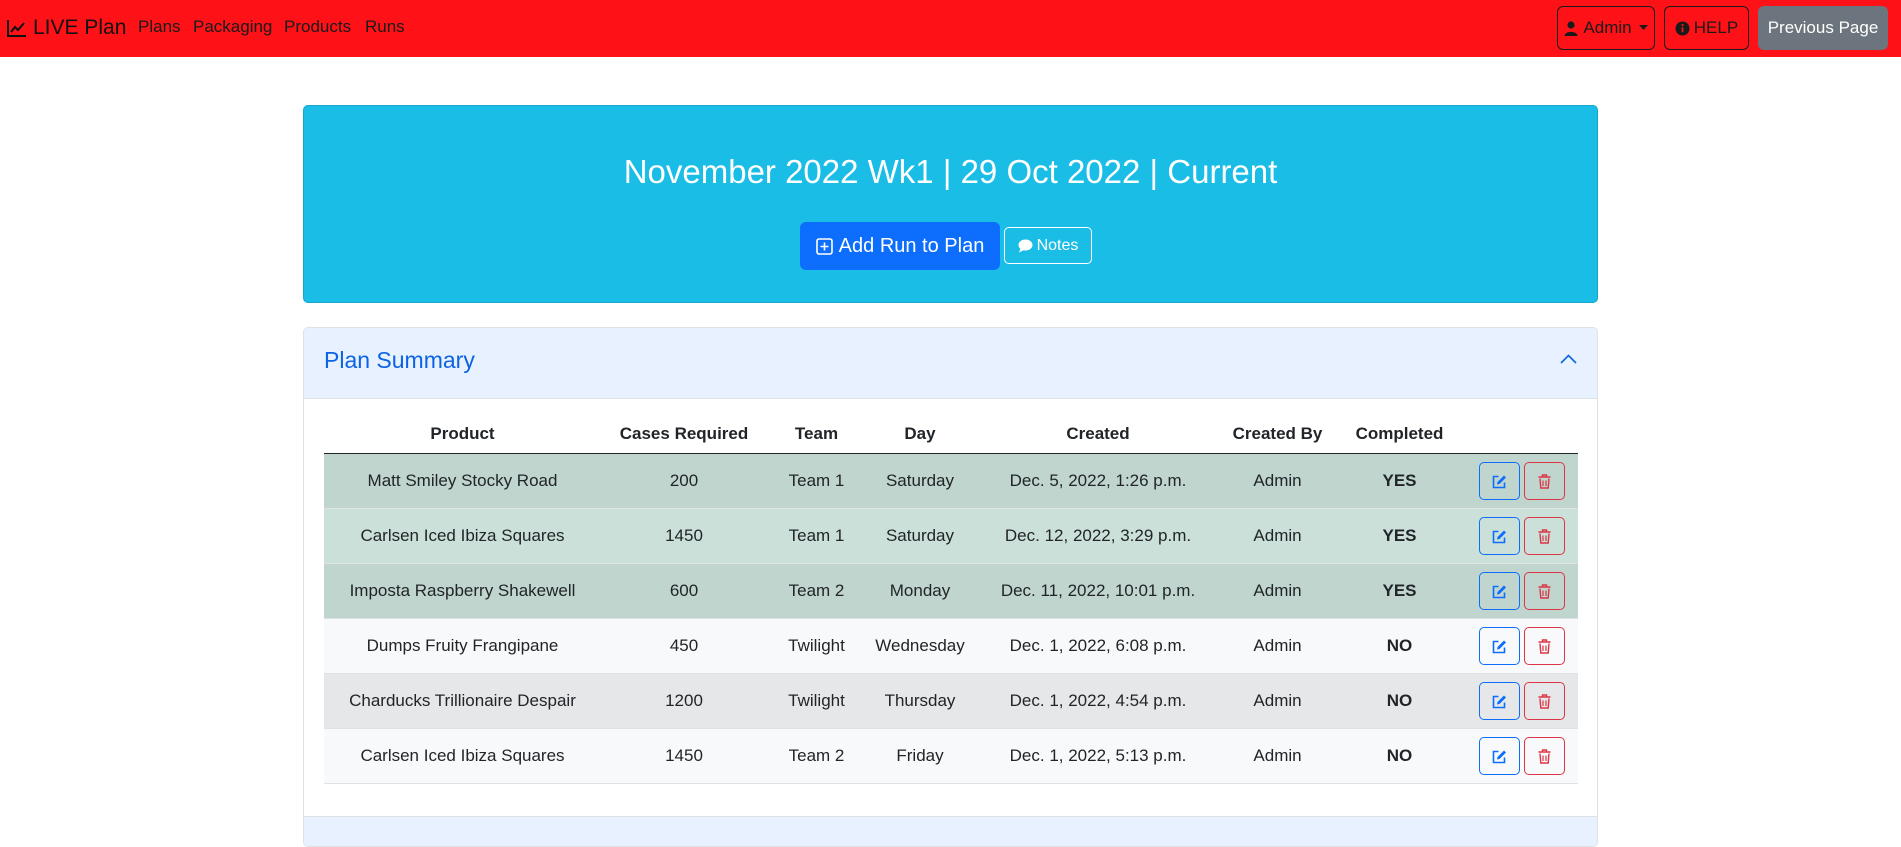  I want to click on plan-summary-header: Plan Summary, so click(950, 363).